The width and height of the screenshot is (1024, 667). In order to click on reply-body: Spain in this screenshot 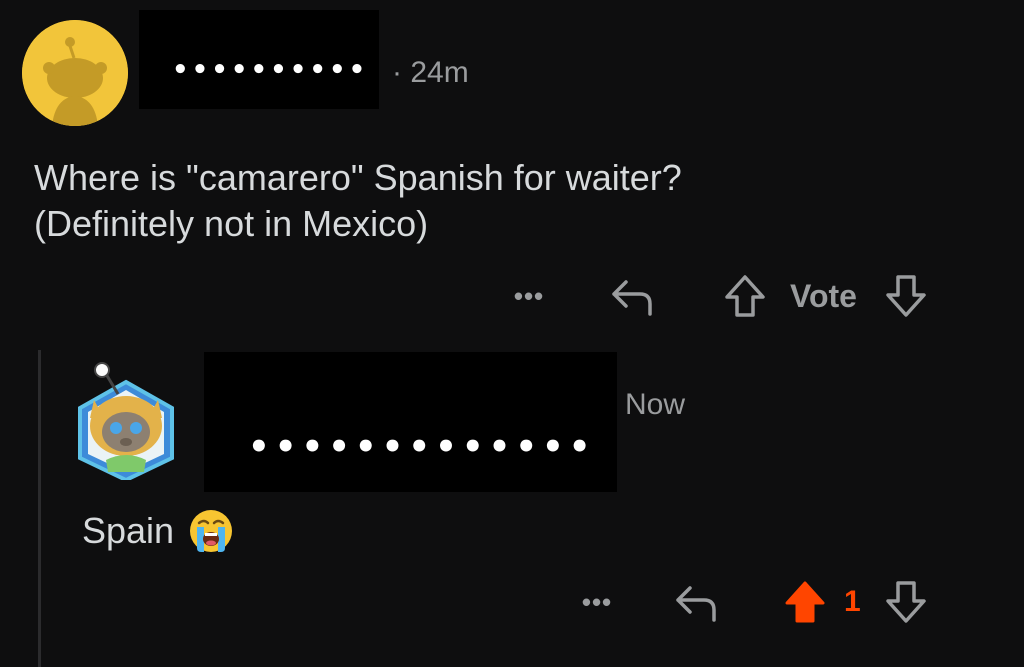, I will do `click(158, 531)`.